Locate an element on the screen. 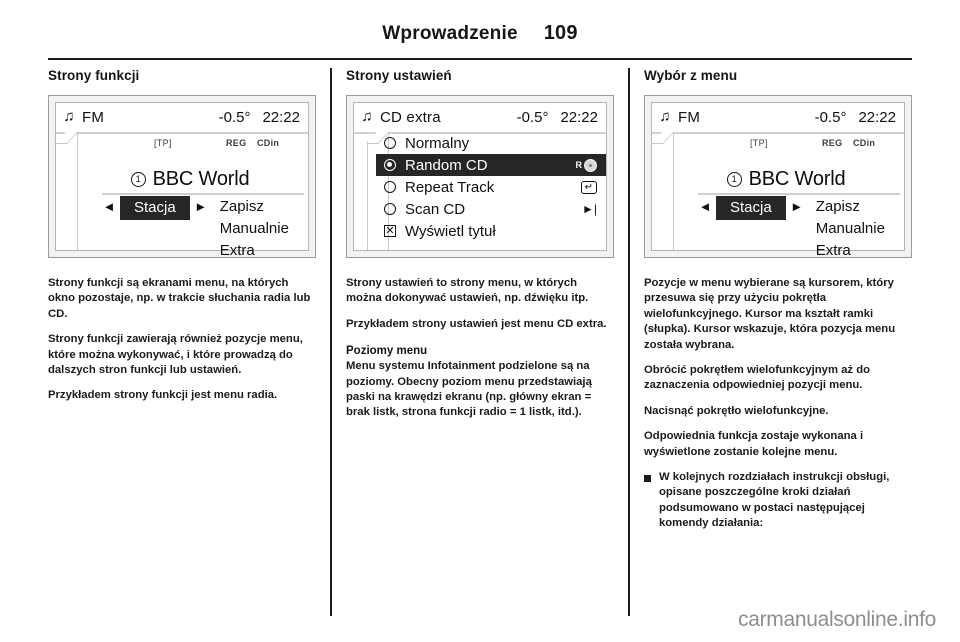 Image resolution: width=960 pixels, height=642 pixels. checkbox-icon: ✕ is located at coordinates (390, 231).